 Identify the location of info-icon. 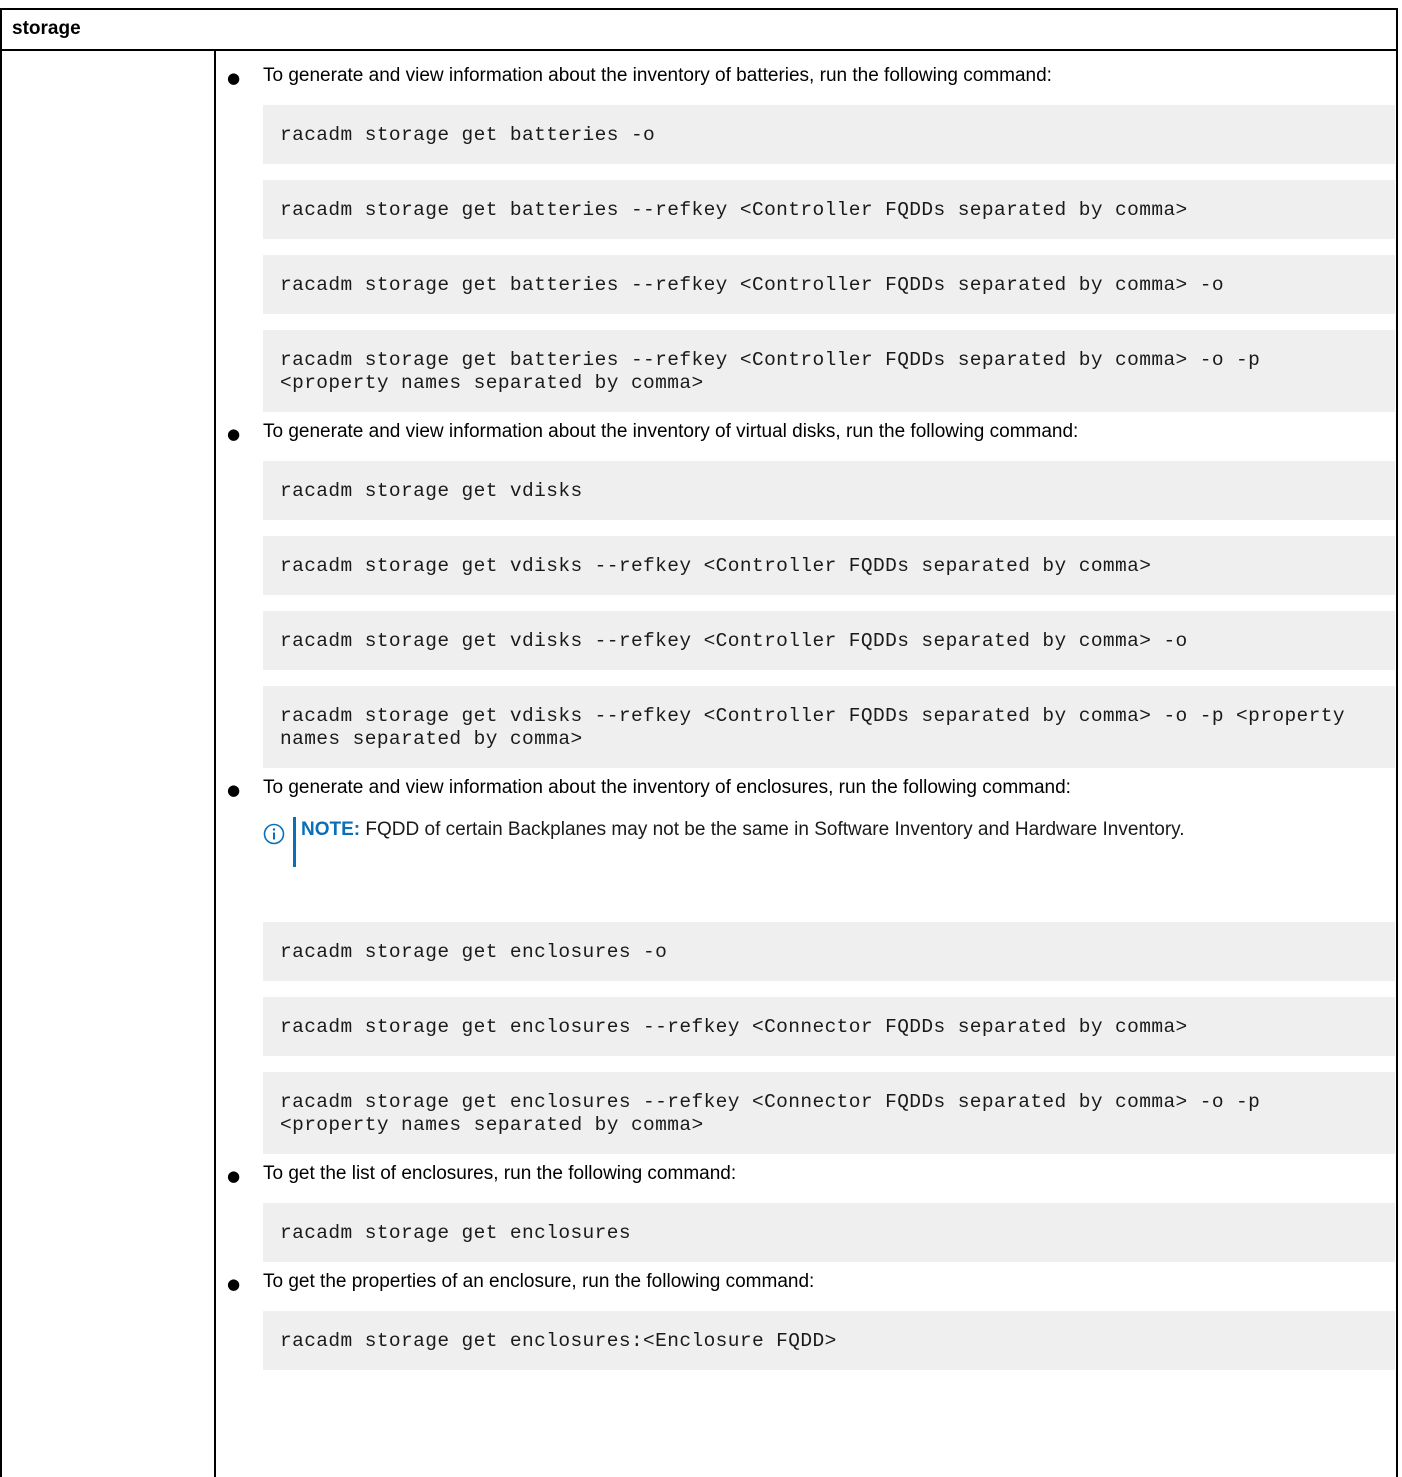
(274, 834).